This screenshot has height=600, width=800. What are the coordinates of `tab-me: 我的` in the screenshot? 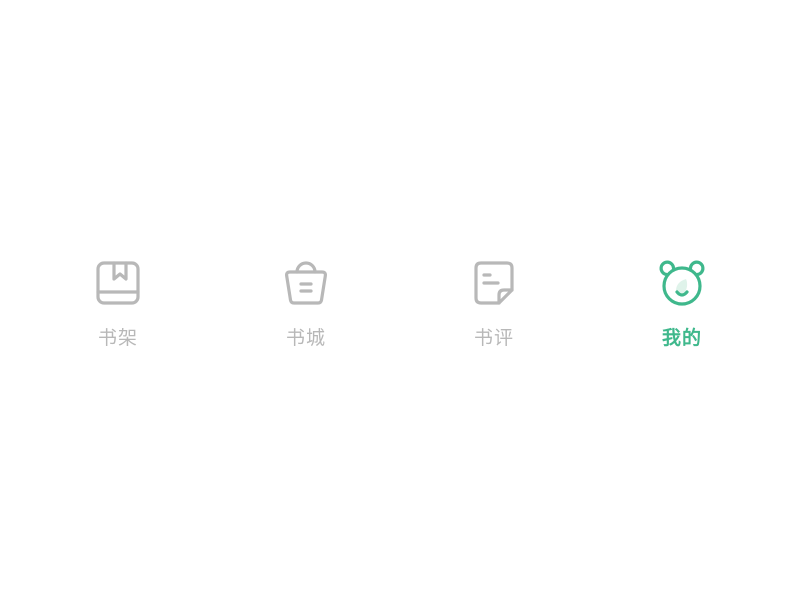 It's located at (682, 308).